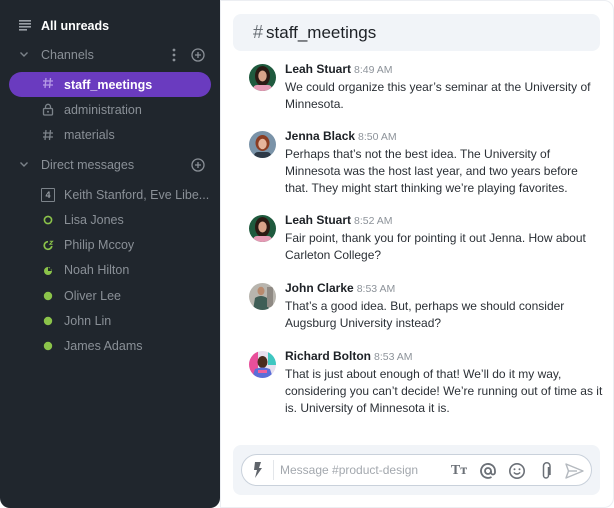  I want to click on channel-label: materials, so click(89, 135).